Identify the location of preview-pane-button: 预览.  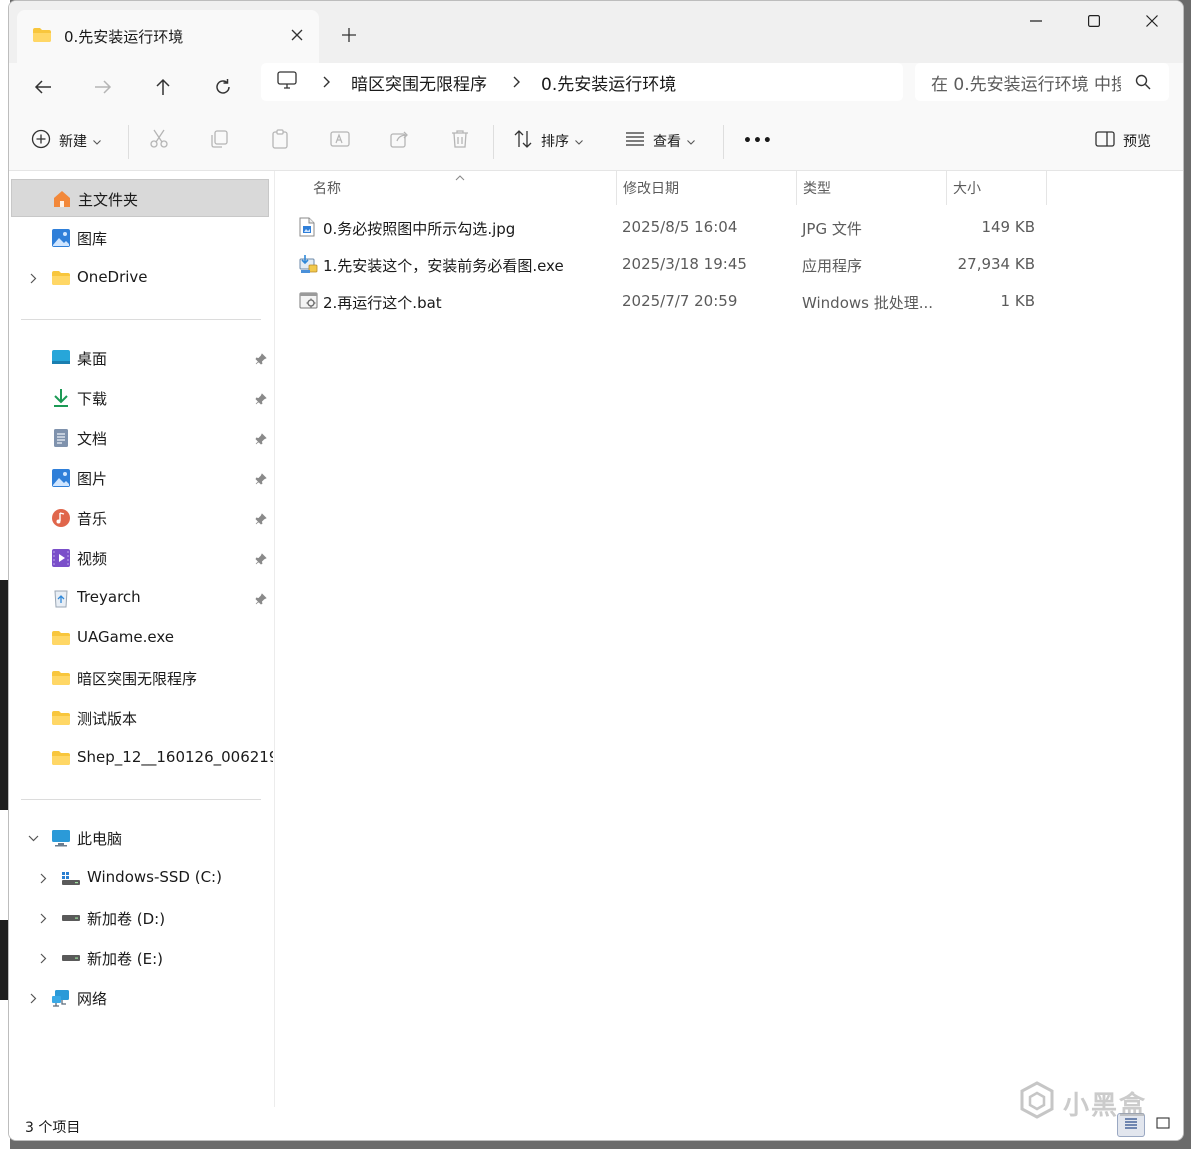
(1123, 141).